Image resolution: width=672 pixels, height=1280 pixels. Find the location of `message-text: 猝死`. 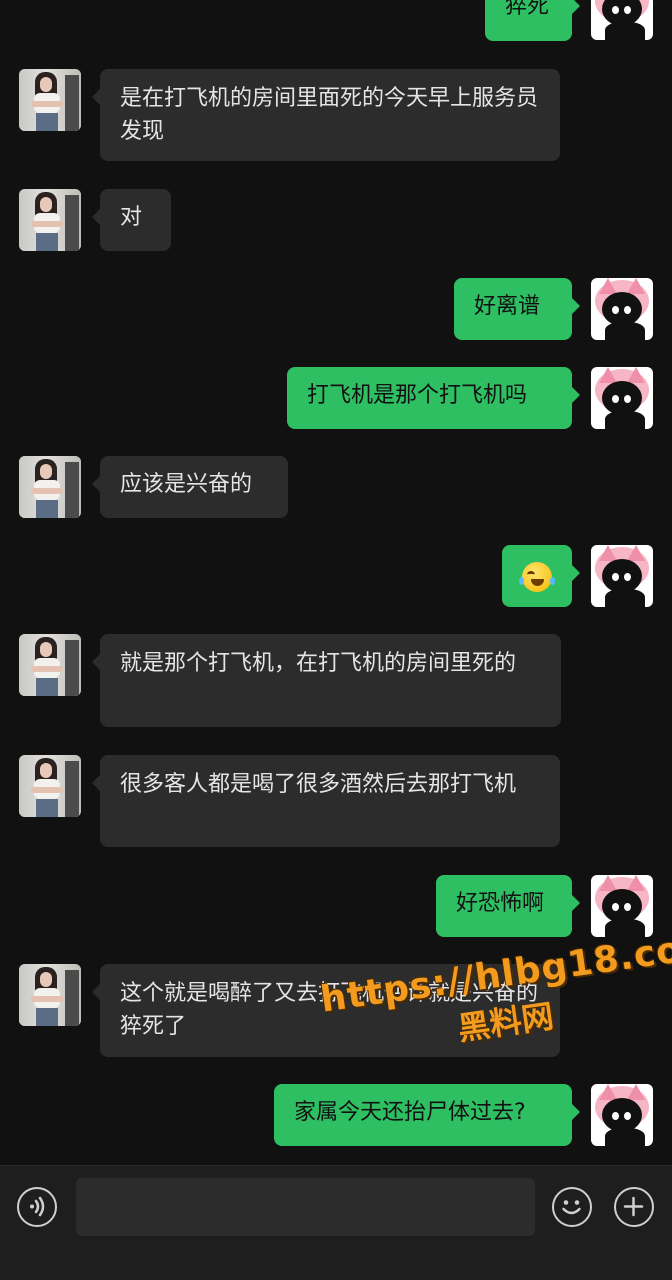

message-text: 猝死 is located at coordinates (527, 9).